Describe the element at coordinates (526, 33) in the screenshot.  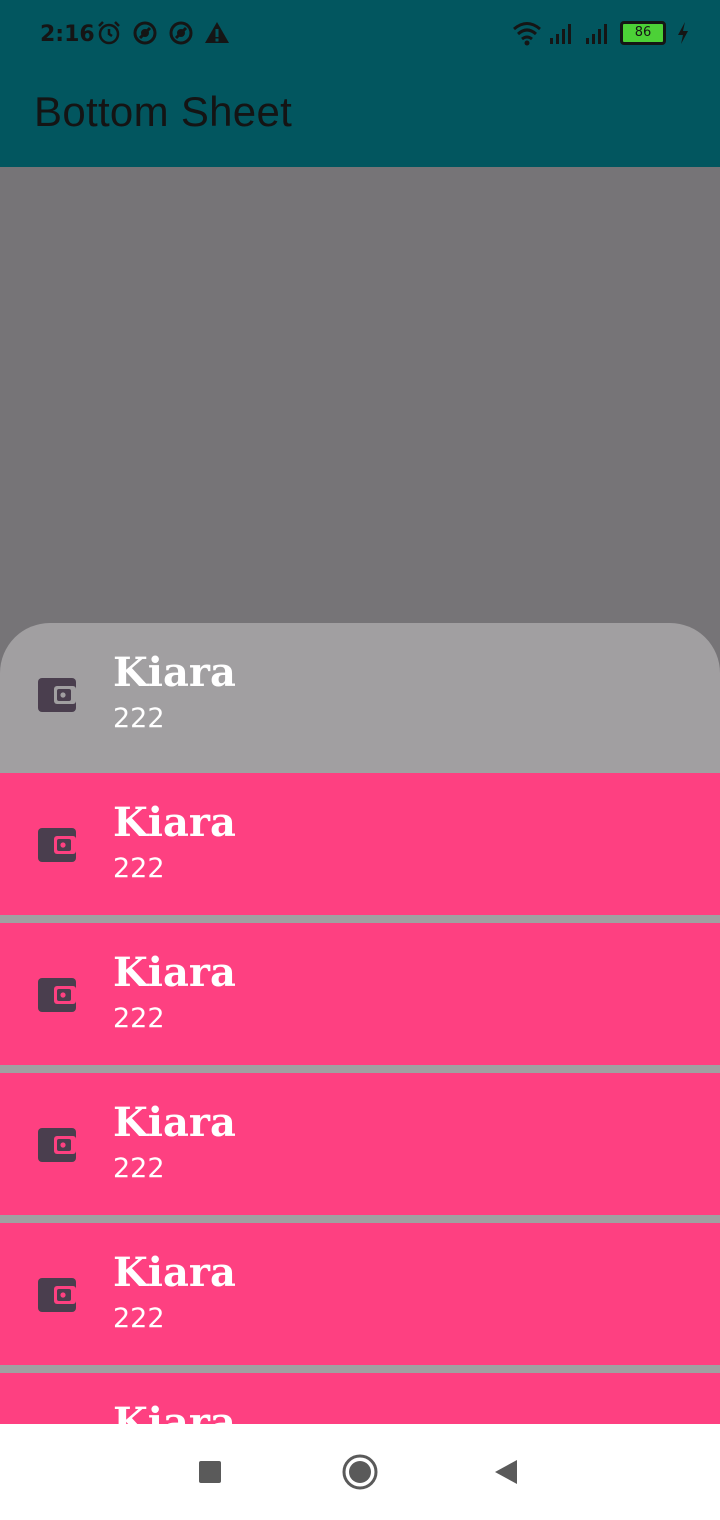
I see `wifi-icon` at that location.